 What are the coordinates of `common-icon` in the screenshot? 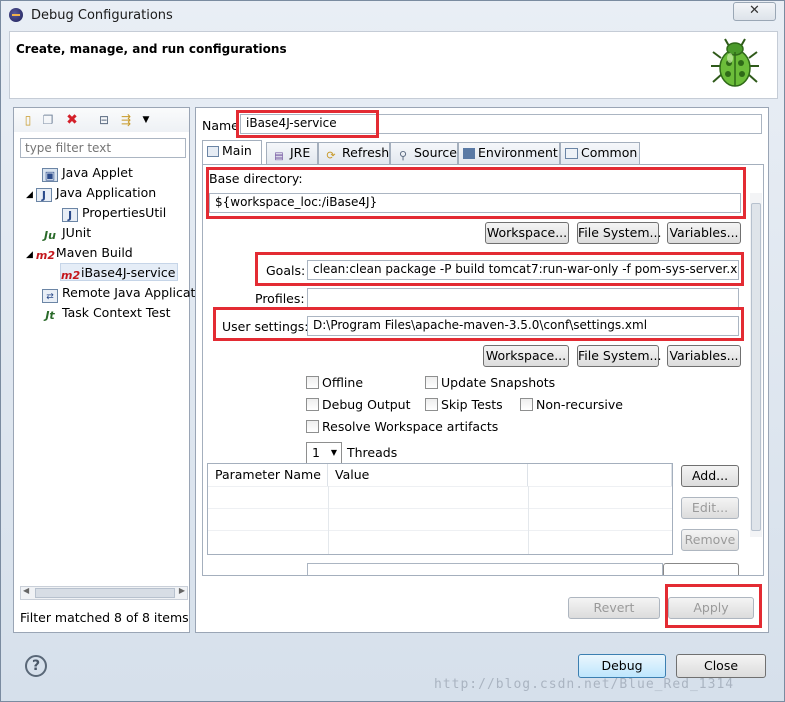 It's located at (571, 153).